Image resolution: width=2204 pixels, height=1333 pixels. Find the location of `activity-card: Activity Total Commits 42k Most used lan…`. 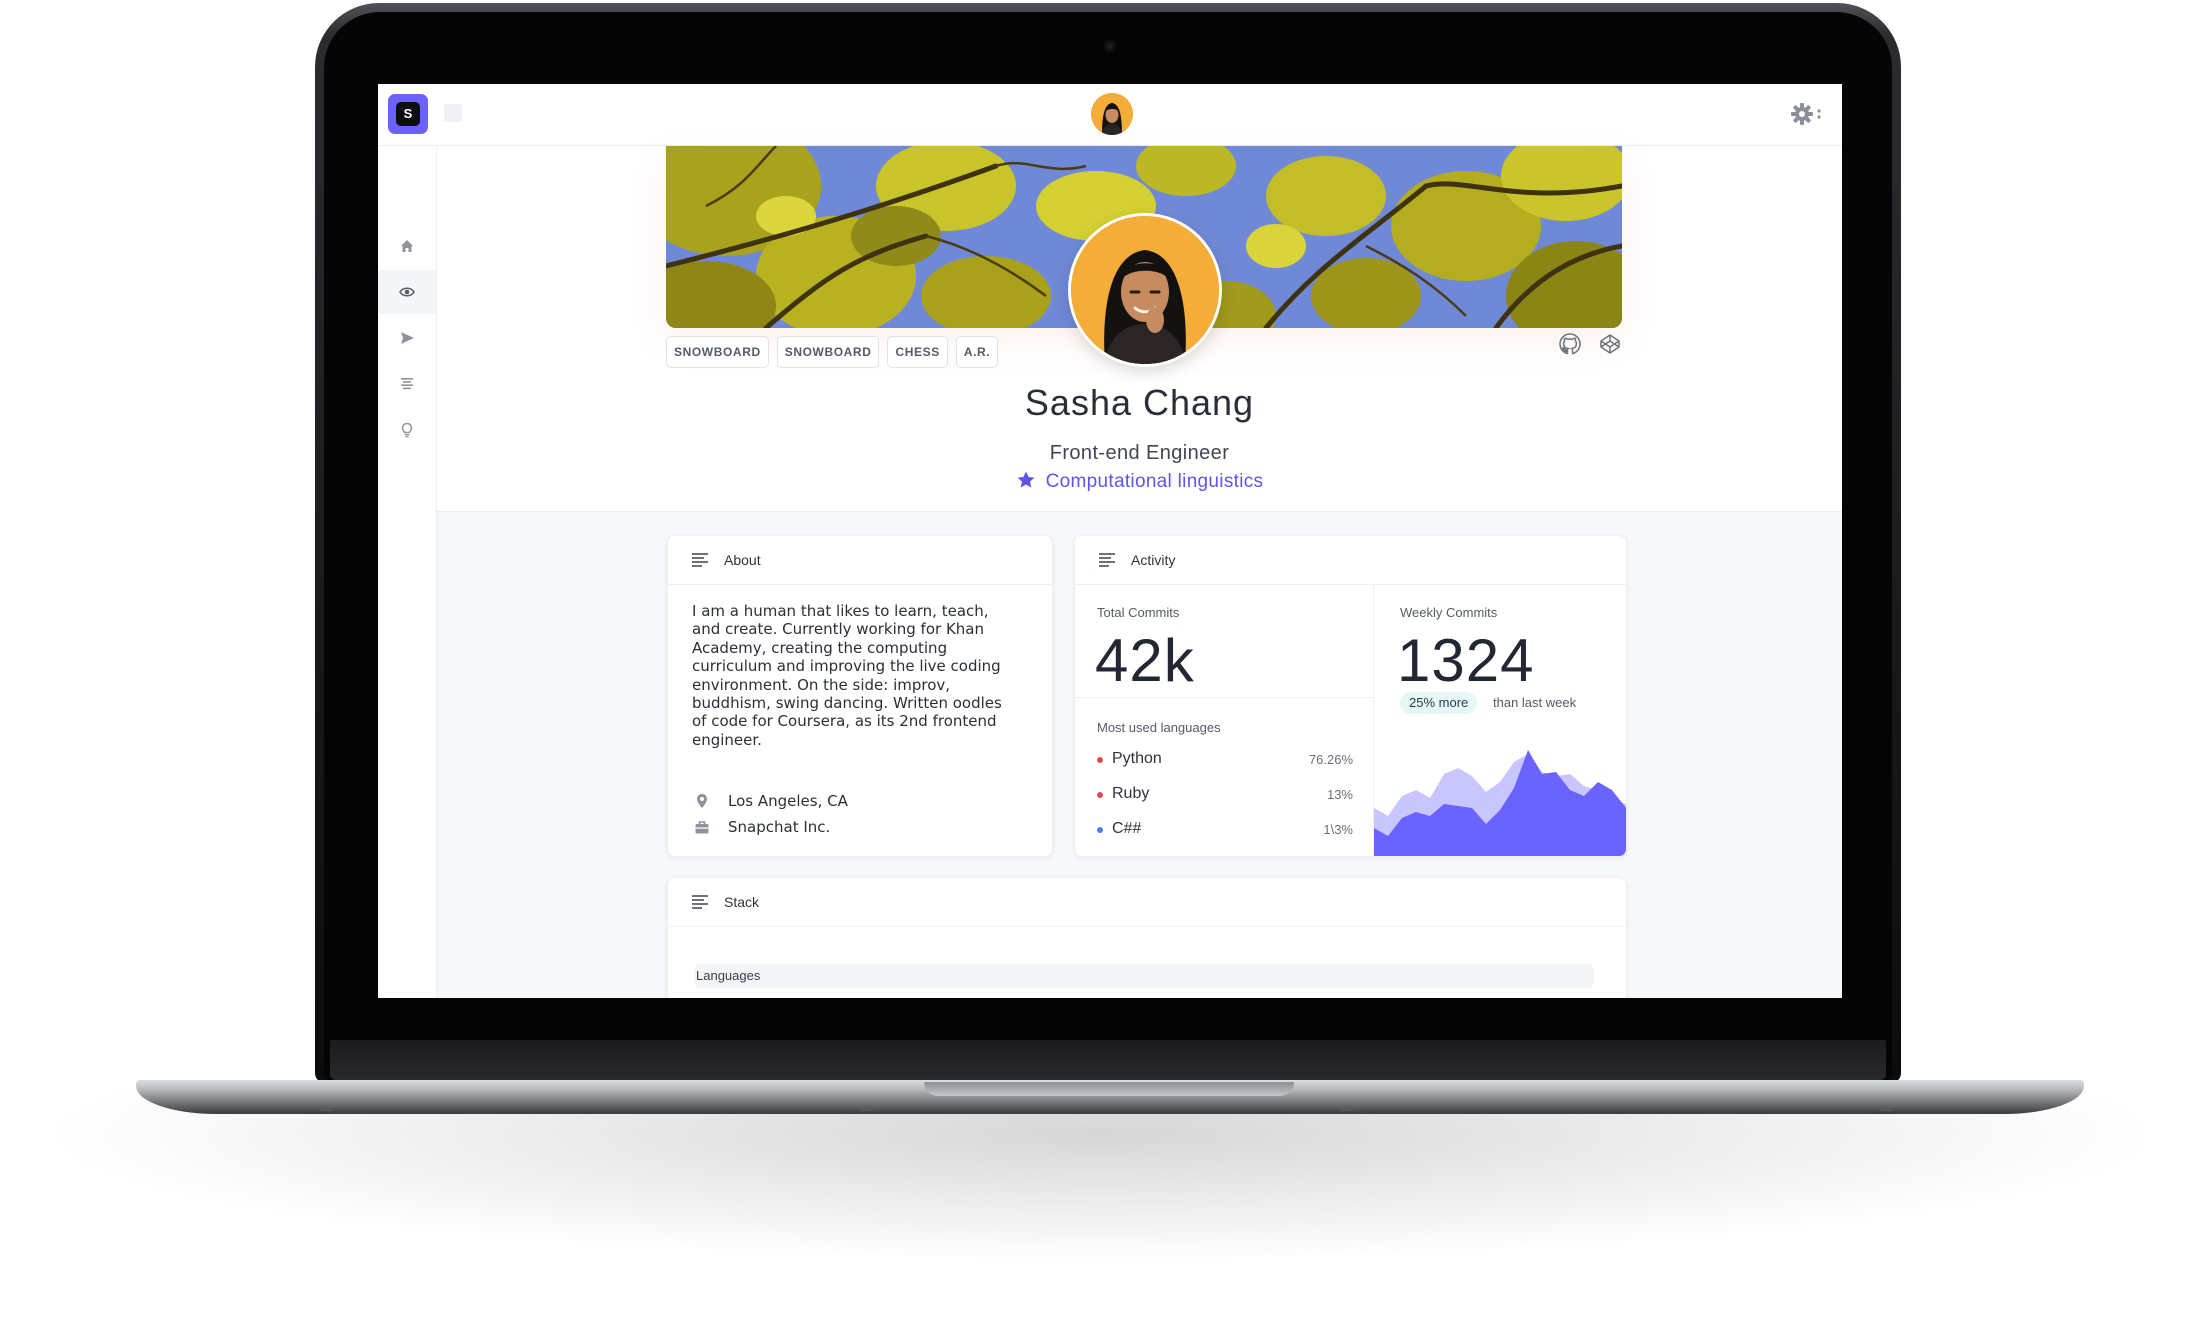

activity-card: Activity Total Commits 42k Most used lan… is located at coordinates (1350, 696).